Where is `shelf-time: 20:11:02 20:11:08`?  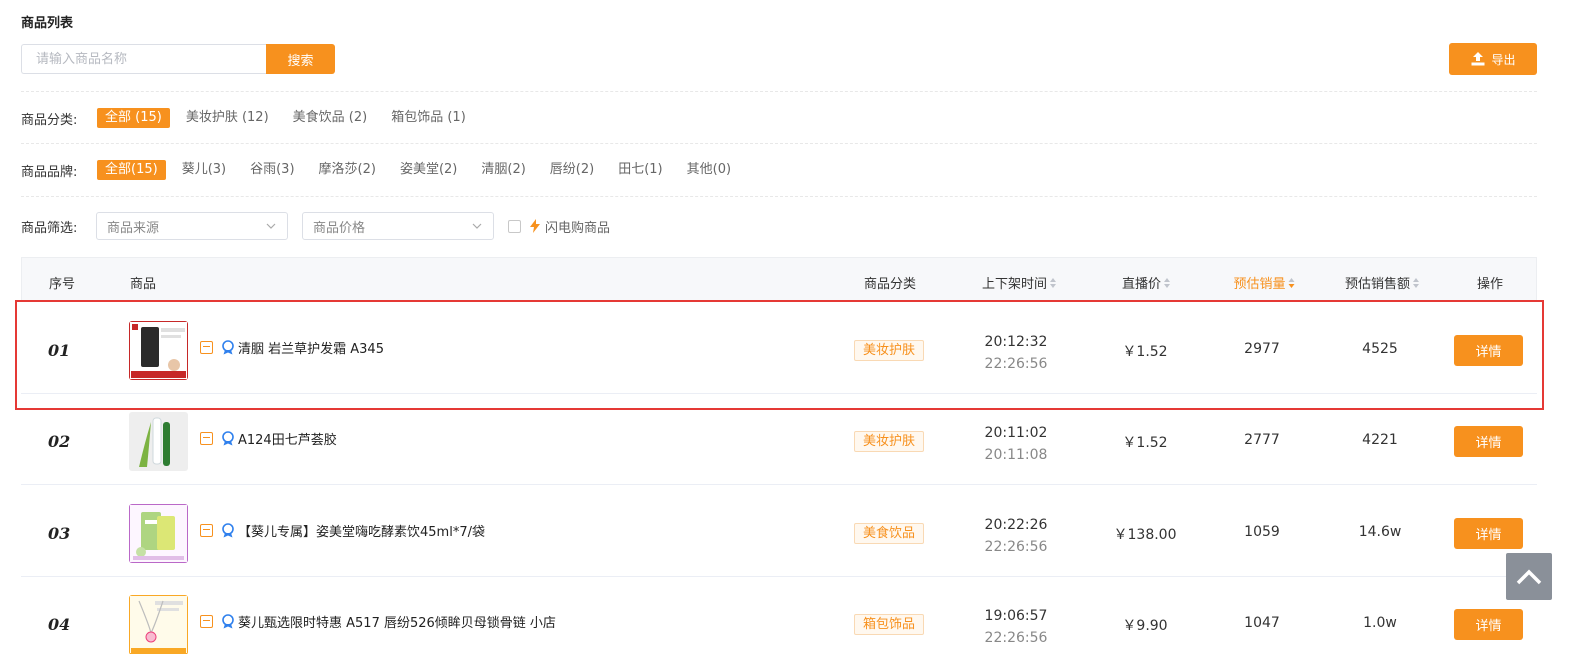 shelf-time: 20:11:02 20:11:08 is located at coordinates (1016, 444).